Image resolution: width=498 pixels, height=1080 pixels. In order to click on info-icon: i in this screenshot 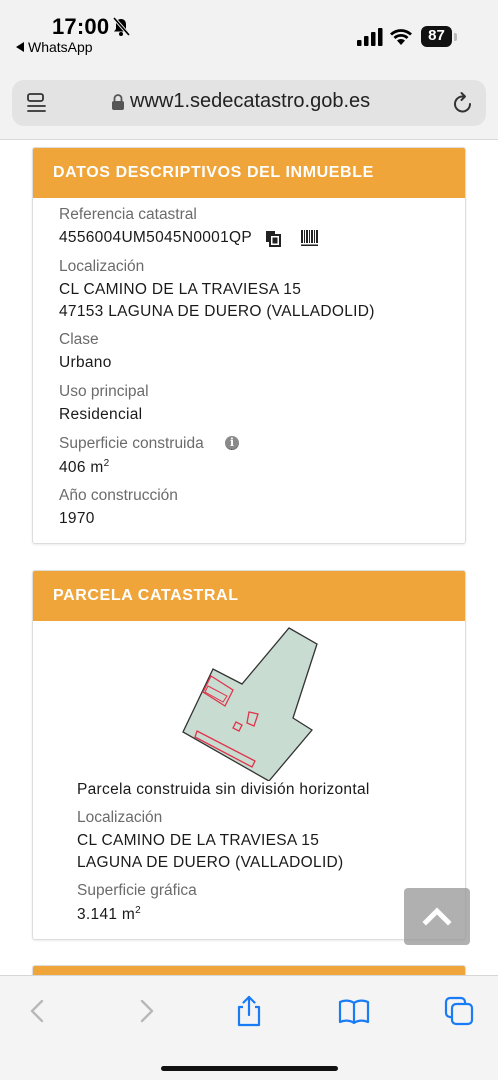, I will do `click(232, 443)`.